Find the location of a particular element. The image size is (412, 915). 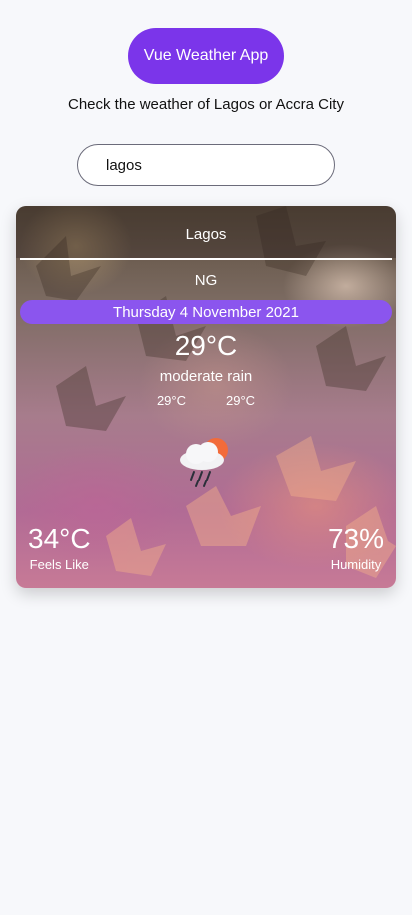

cloud-sun-rain-icon is located at coordinates (204, 462).